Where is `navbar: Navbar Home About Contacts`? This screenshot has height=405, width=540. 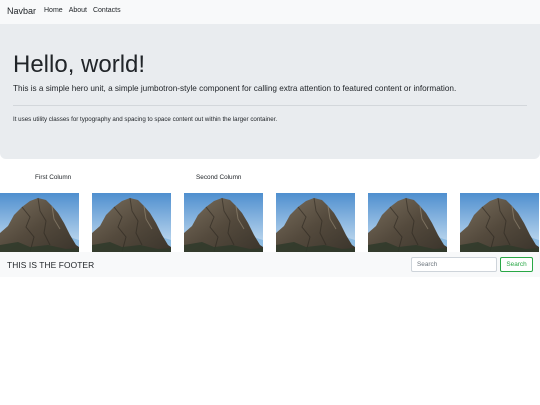 navbar: Navbar Home About Contacts is located at coordinates (270, 12).